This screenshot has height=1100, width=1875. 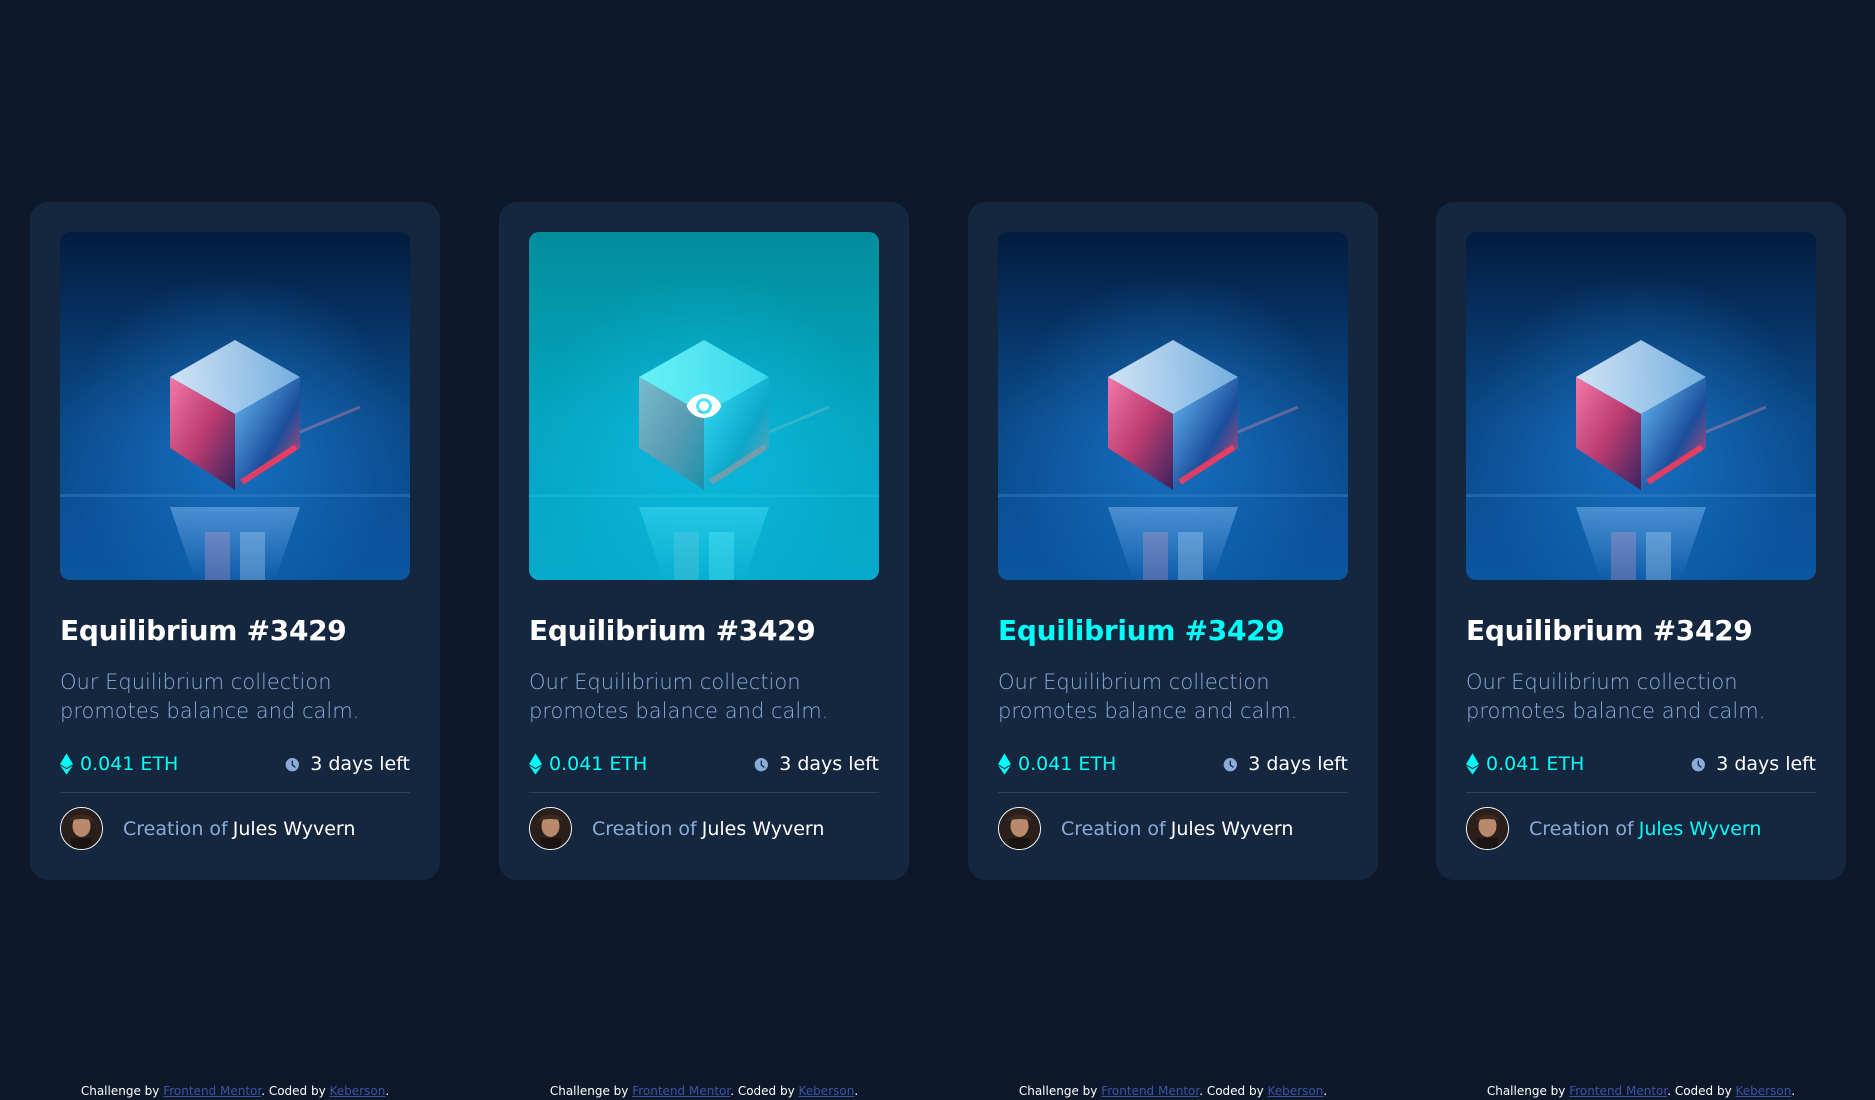 I want to click on image-hover-overlay, so click(x=704, y=406).